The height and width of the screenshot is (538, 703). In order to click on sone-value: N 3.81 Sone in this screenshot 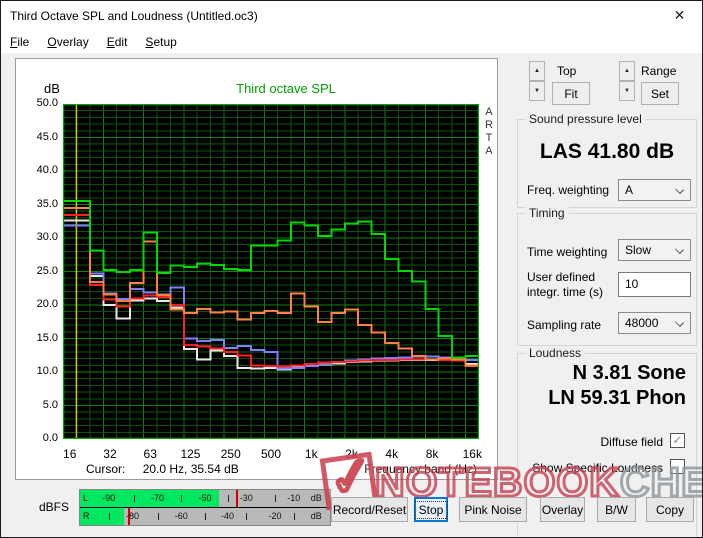, I will do `click(629, 373)`.